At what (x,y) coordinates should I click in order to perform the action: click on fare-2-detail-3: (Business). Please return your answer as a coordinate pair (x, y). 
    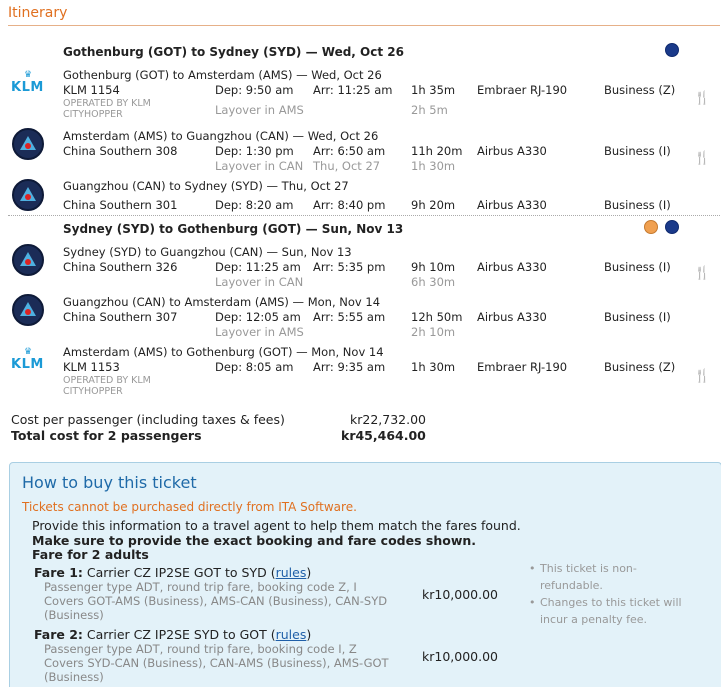
    Looking at the image, I should click on (74, 677).